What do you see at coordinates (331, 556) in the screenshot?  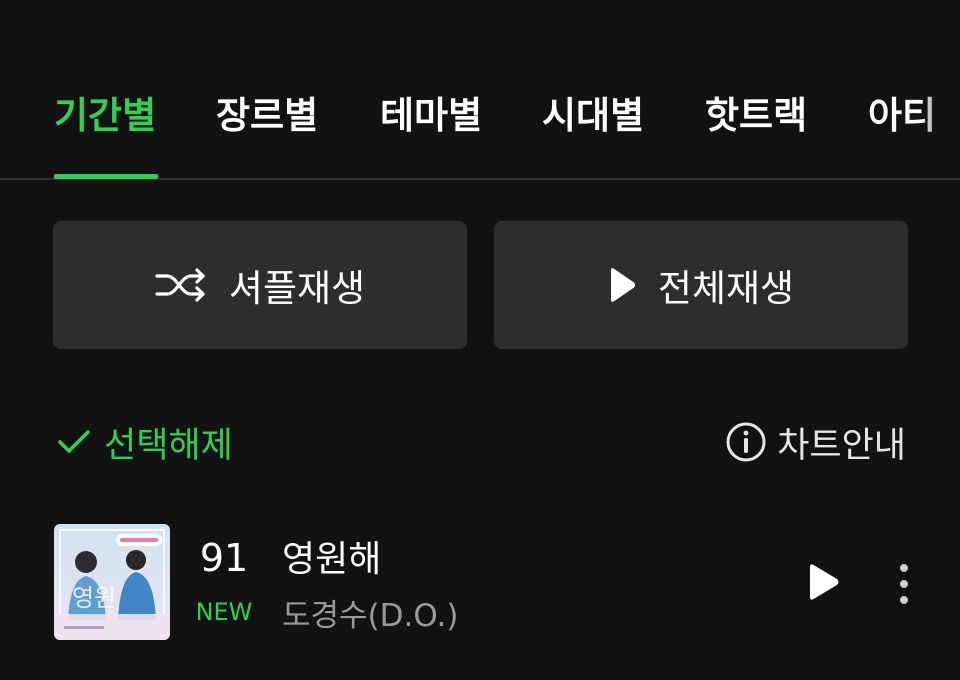 I see `song-title: 영원해` at bounding box center [331, 556].